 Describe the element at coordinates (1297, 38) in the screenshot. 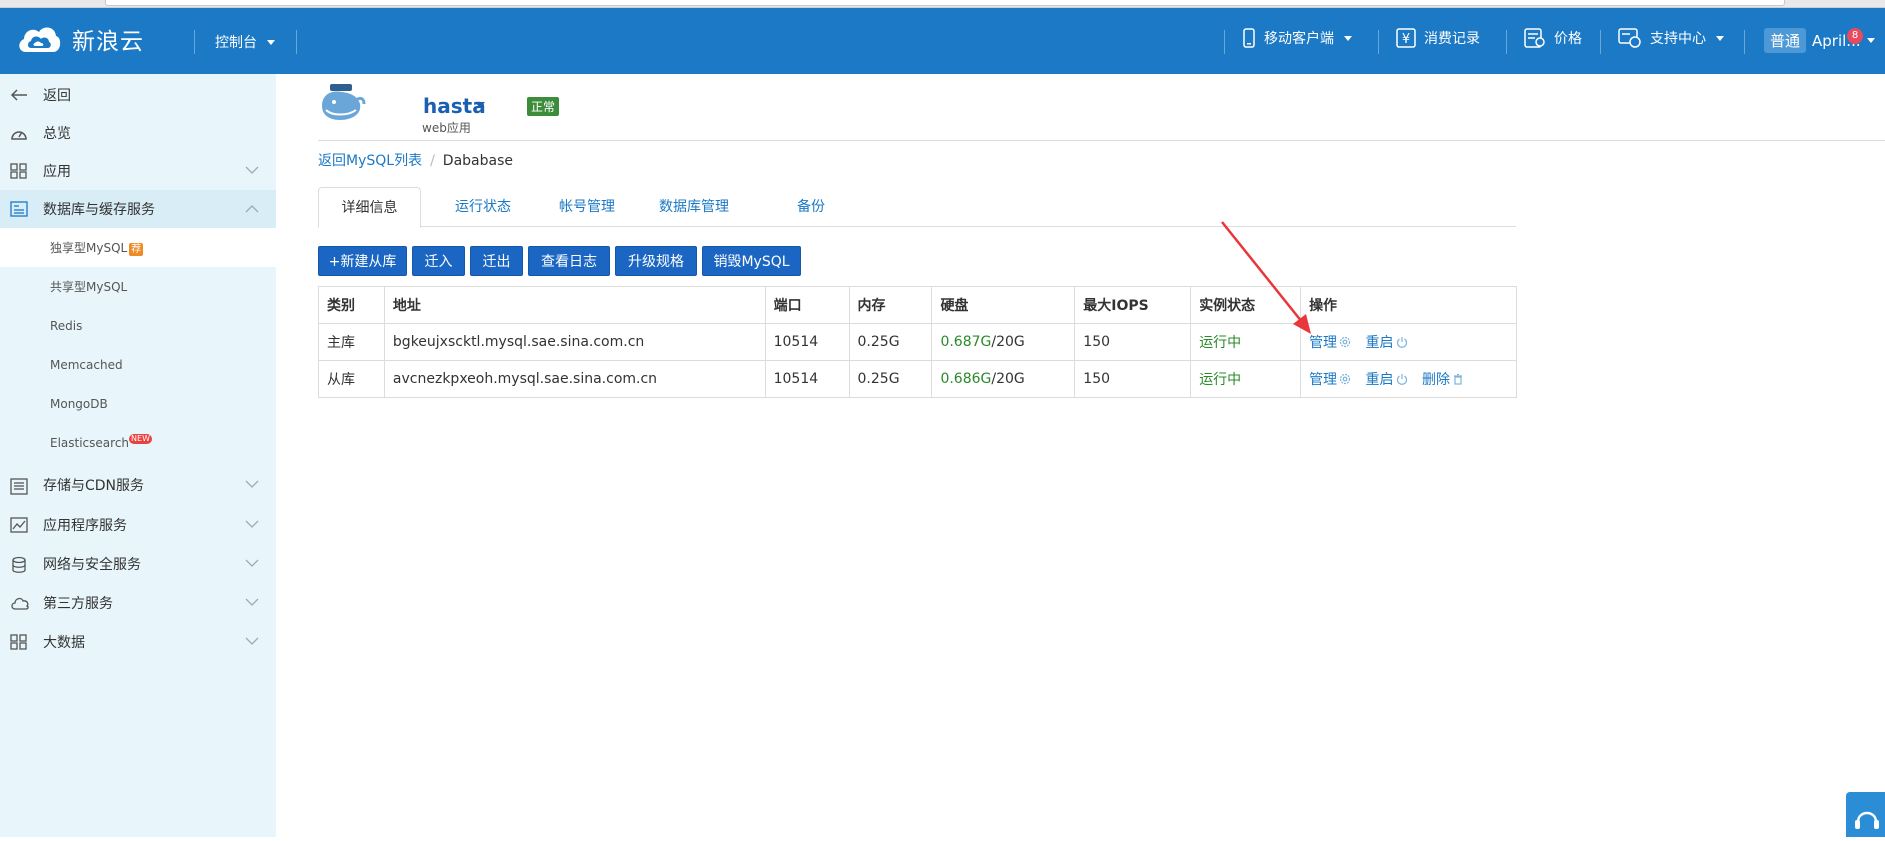

I see `mobile-client-menu: 移动客户端` at that location.